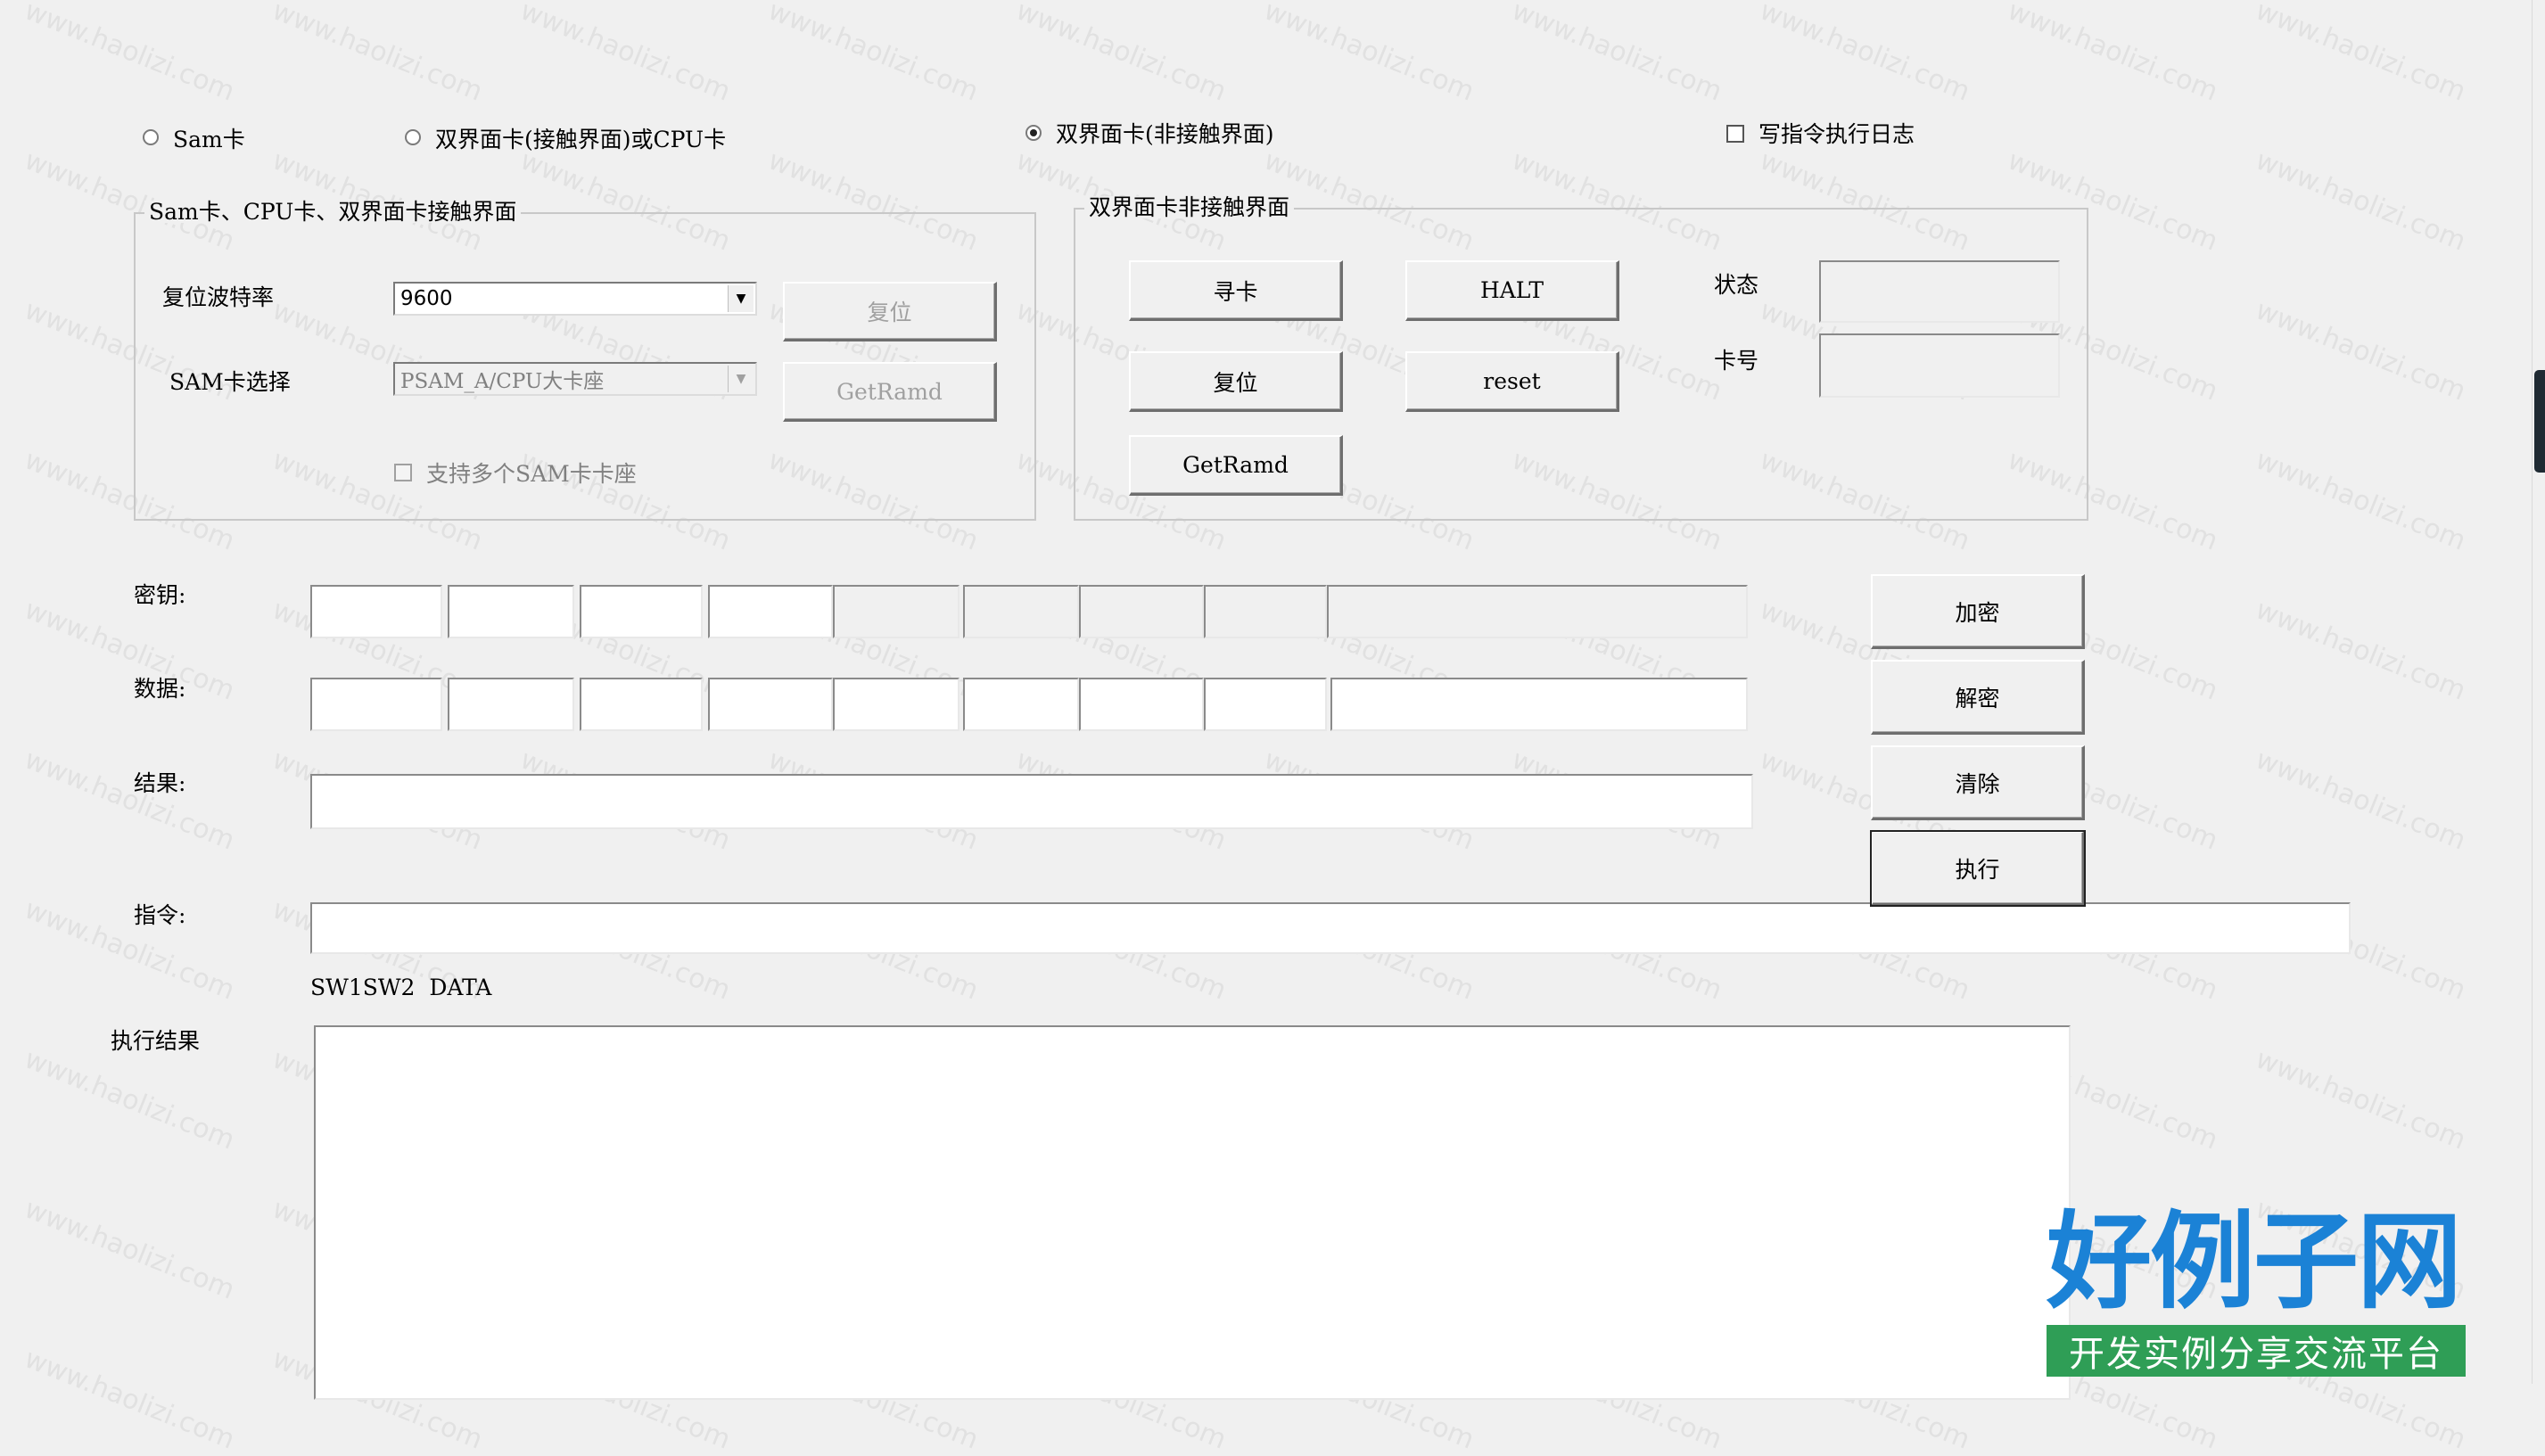 The width and height of the screenshot is (2545, 1456). What do you see at coordinates (156, 1041) in the screenshot?
I see `output-label: 执行结果` at bounding box center [156, 1041].